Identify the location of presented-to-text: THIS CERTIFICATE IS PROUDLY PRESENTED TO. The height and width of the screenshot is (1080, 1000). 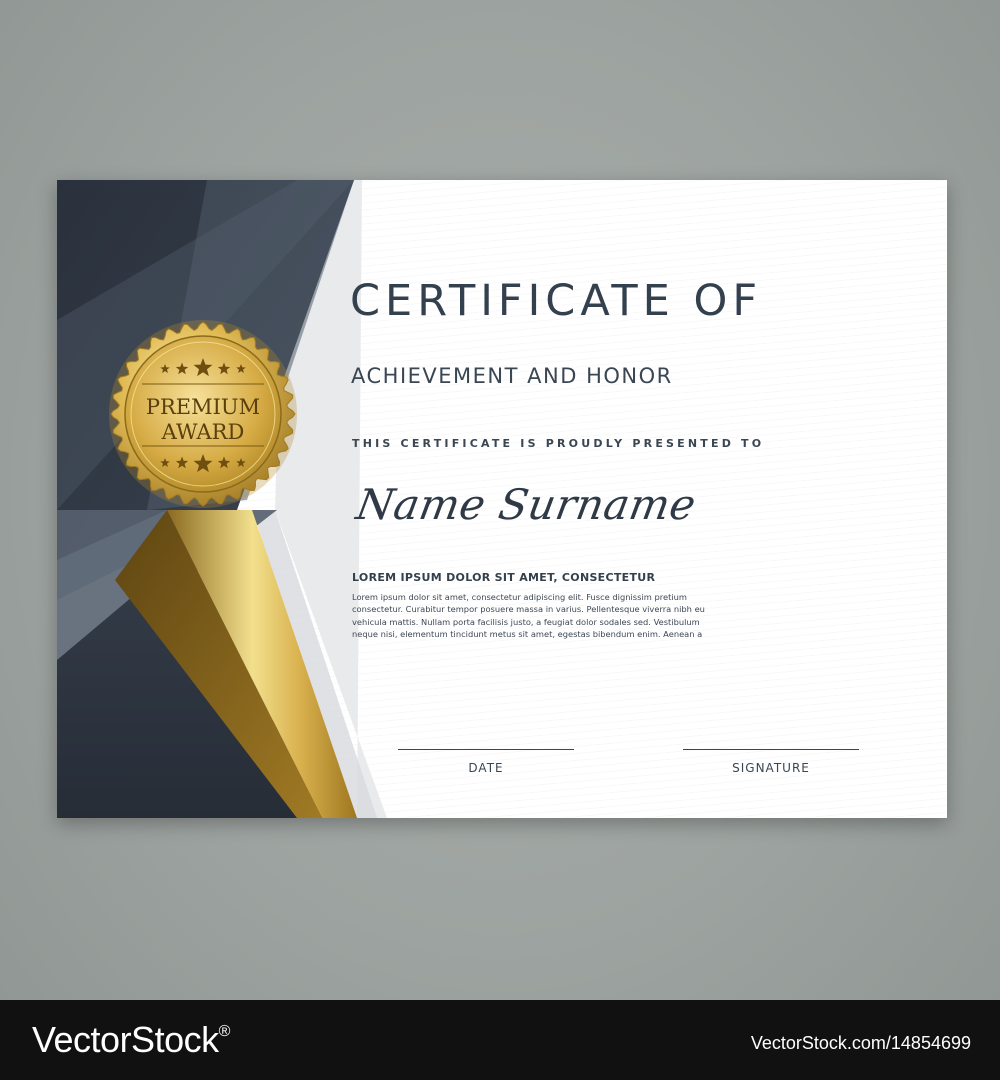
(558, 443).